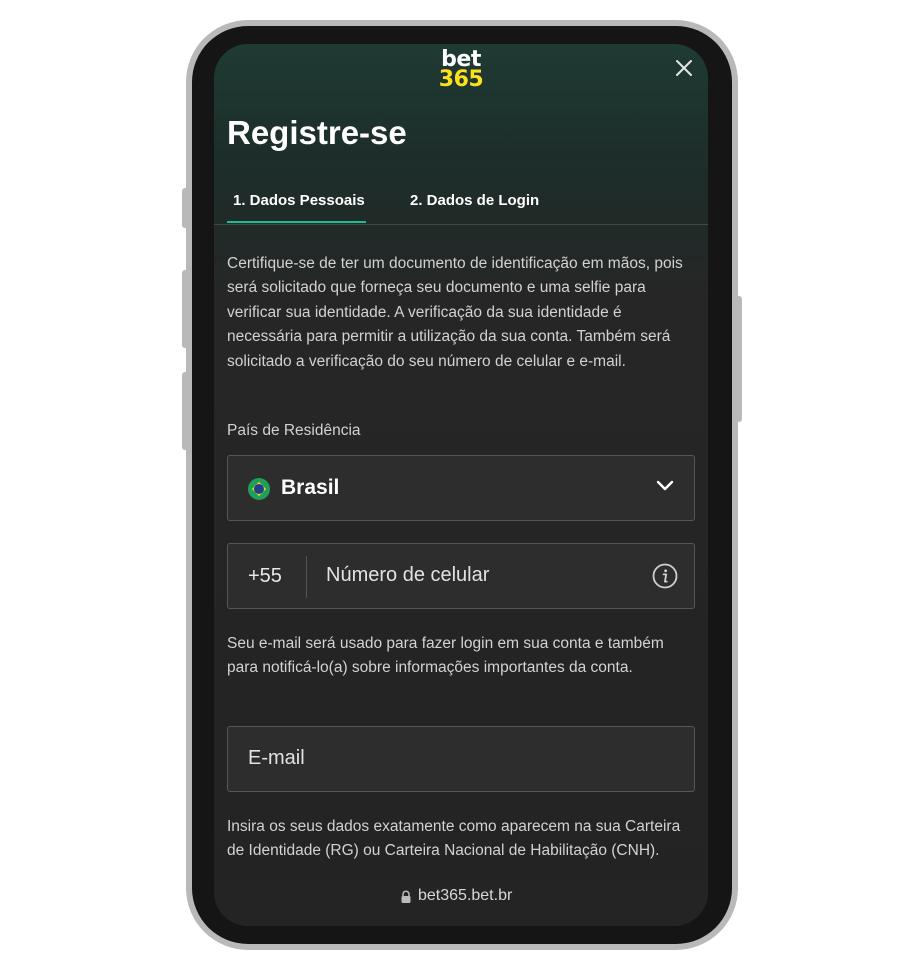 The image size is (924, 972). What do you see at coordinates (407, 575) in the screenshot?
I see `phone-number-input: Número de celular` at bounding box center [407, 575].